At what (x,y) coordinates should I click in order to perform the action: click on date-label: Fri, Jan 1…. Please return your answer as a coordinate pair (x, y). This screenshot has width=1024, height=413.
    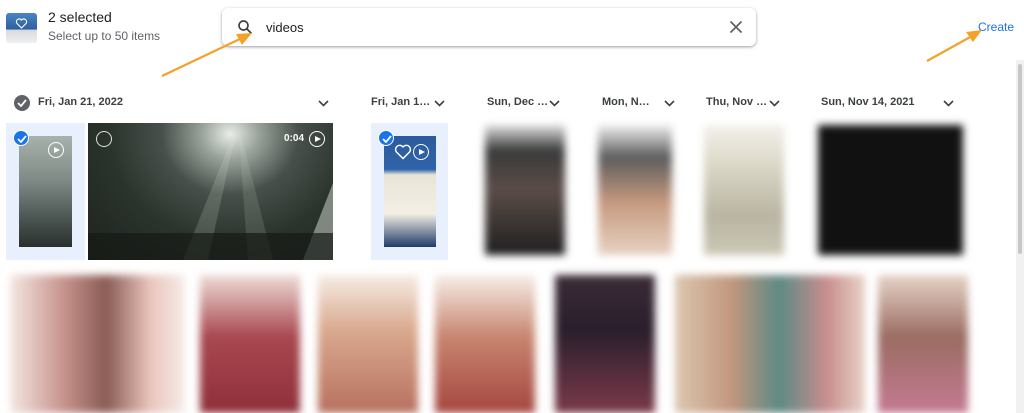
    Looking at the image, I should click on (401, 102).